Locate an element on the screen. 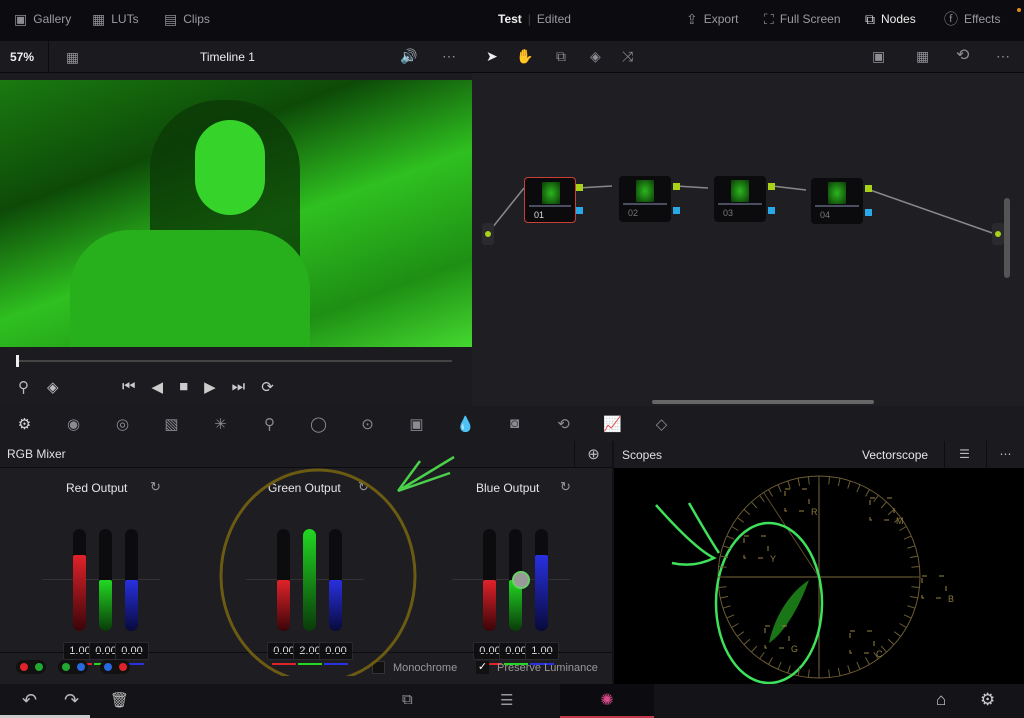  blue-to-red-button is located at coordinates (115, 667).